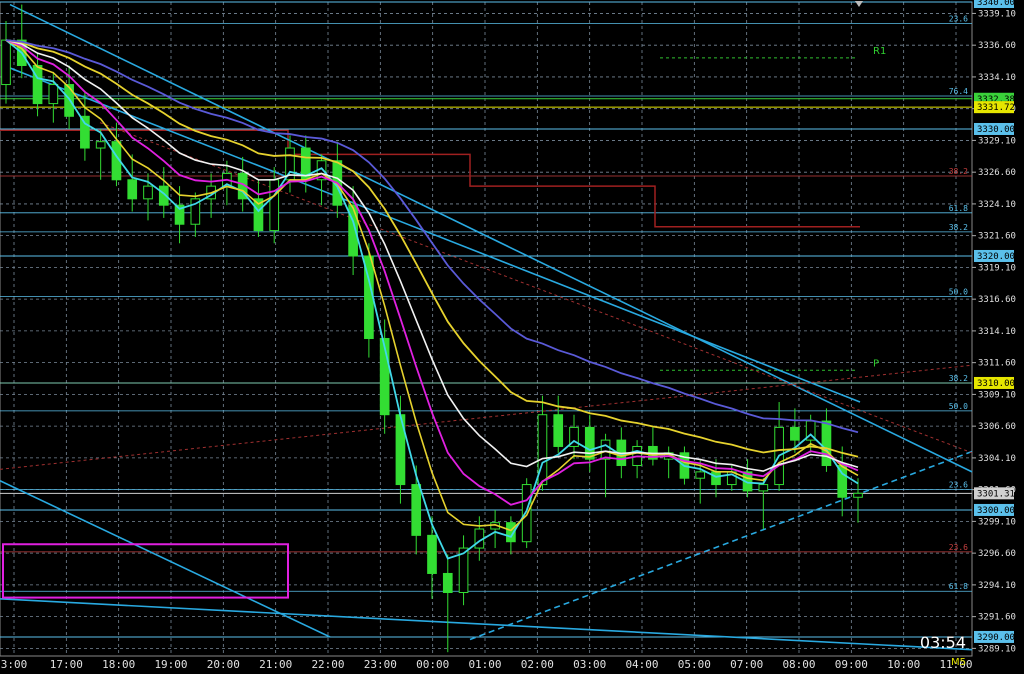 The image size is (1024, 674). I want to click on y-tick-label: 3296.60, so click(997, 554).